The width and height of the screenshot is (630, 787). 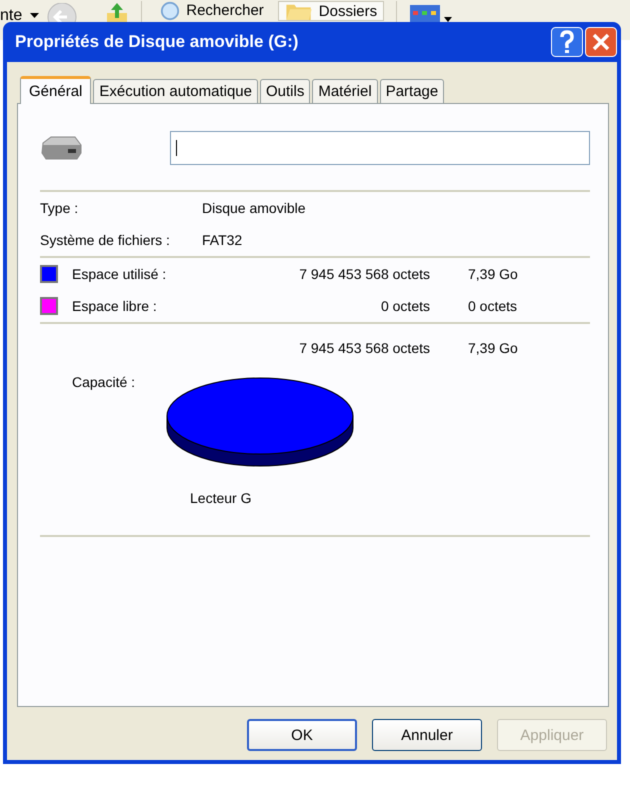 What do you see at coordinates (212, 11) in the screenshot?
I see `search-toolbar-button: Rechercher` at bounding box center [212, 11].